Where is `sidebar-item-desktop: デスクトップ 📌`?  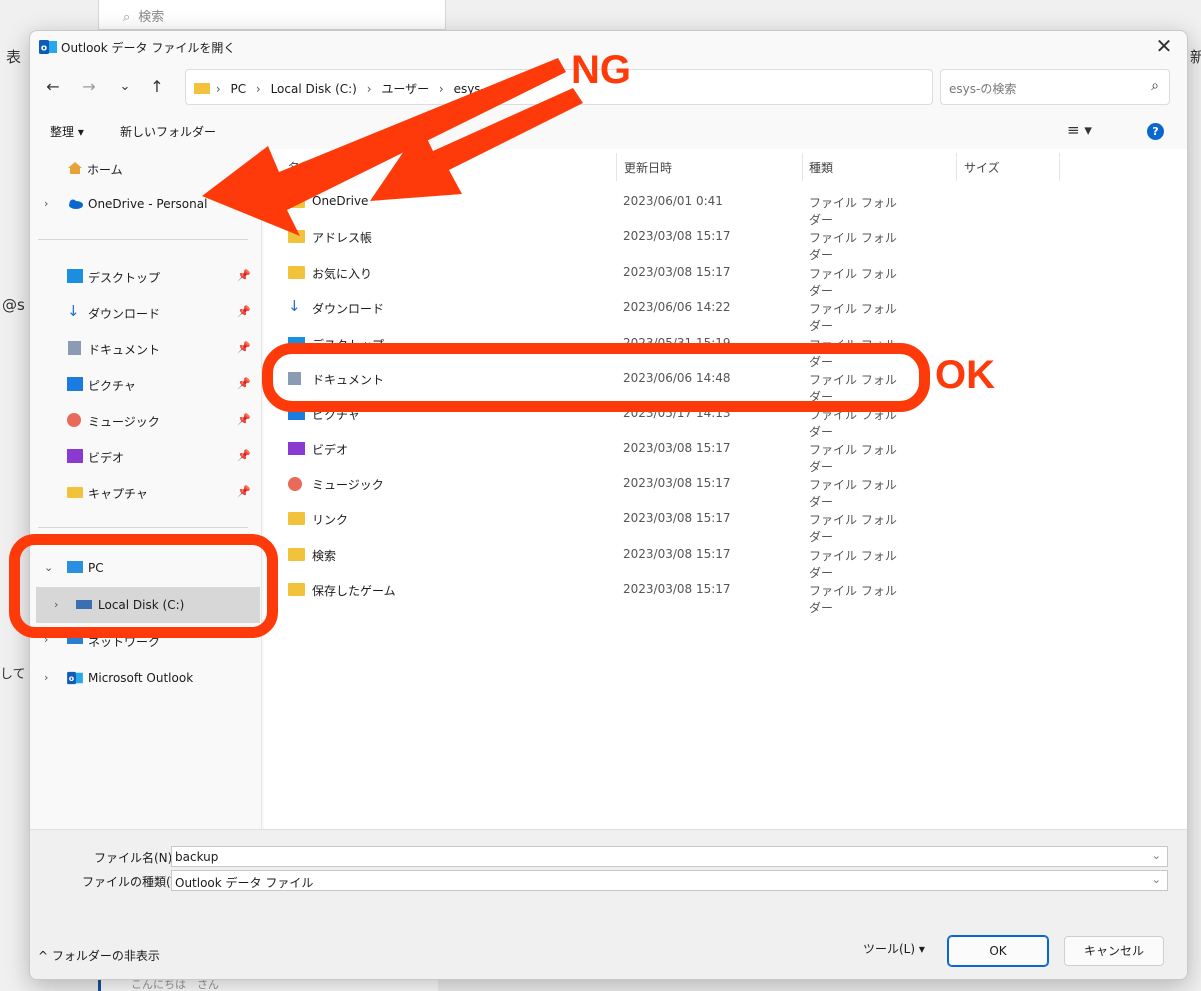
sidebar-item-desktop: デスクトップ 📌 is located at coordinates (146, 276).